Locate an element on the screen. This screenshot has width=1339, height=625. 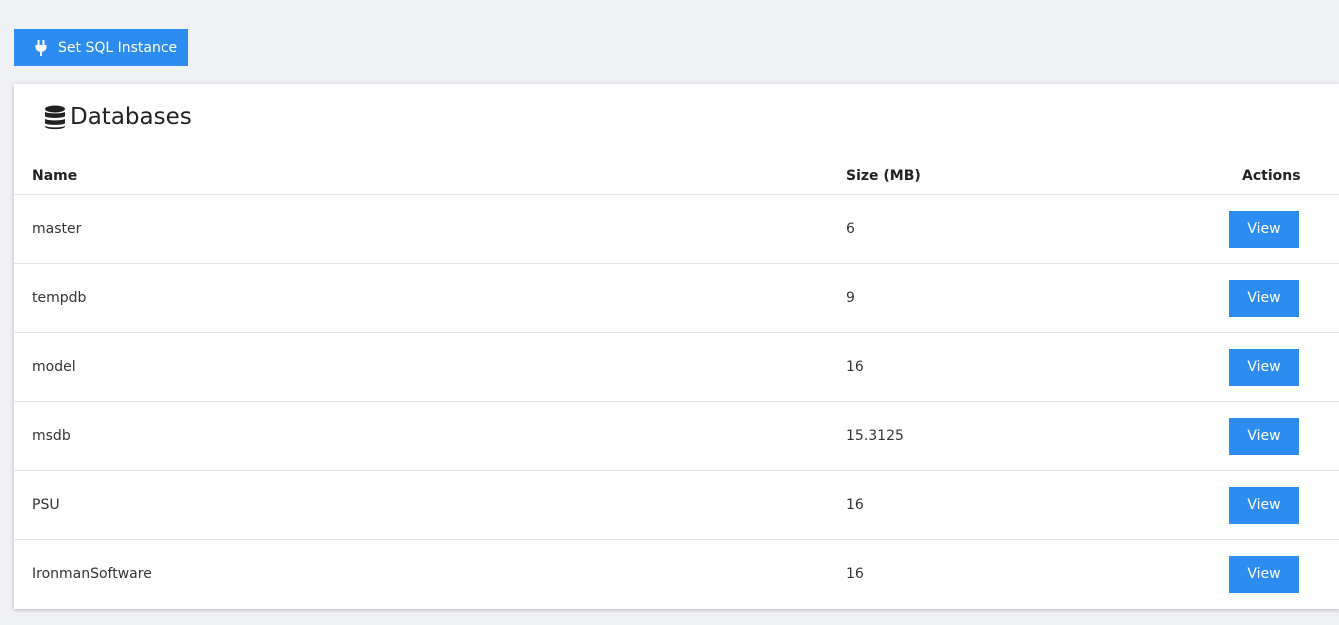
card-title: Databases is located at coordinates (118, 117).